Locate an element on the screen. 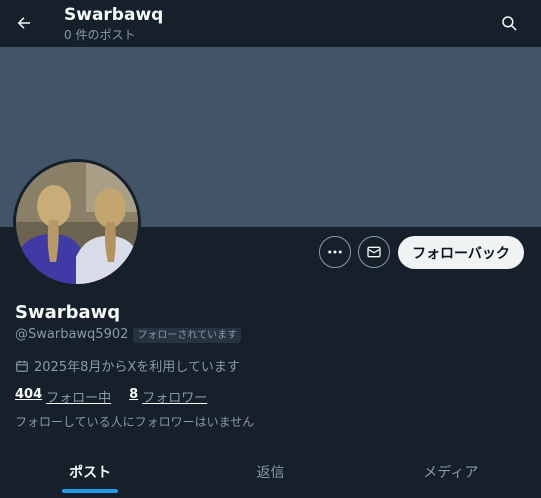 This screenshot has width=541, height=498. calendar-icon is located at coordinates (22, 366).